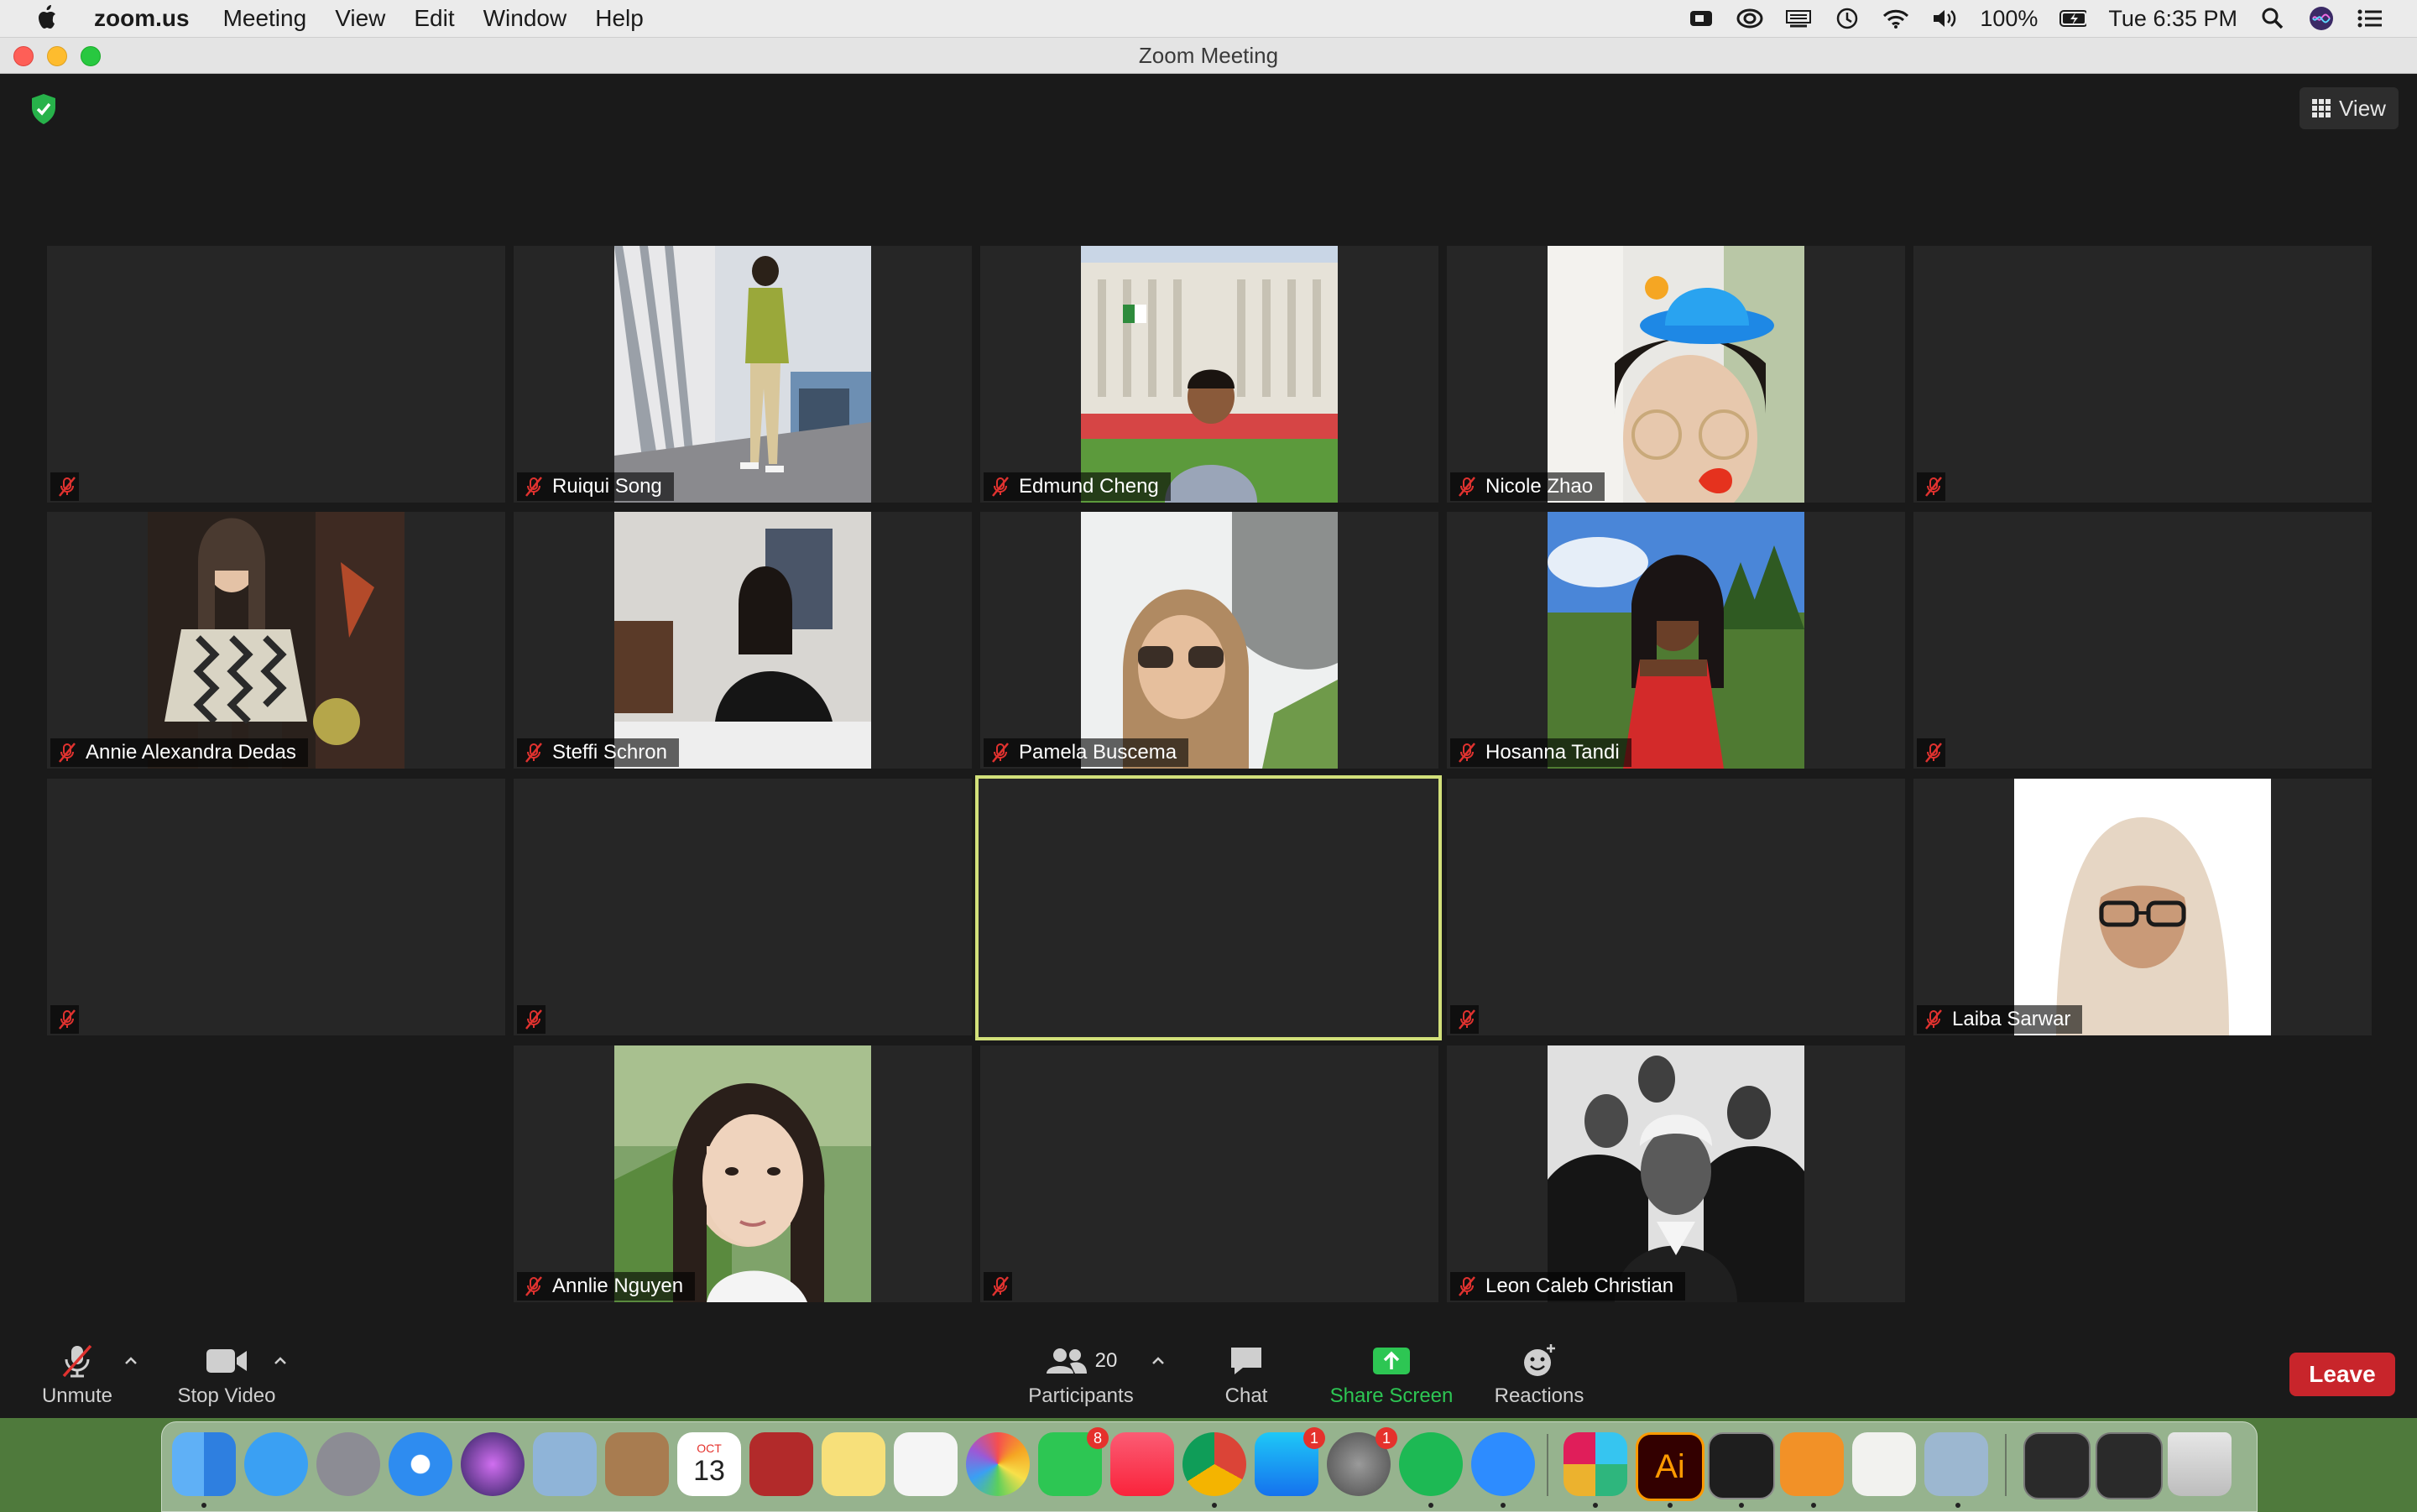 Image resolution: width=2417 pixels, height=1512 pixels. What do you see at coordinates (47, 18) in the screenshot?
I see `apple-menu-icon` at bounding box center [47, 18].